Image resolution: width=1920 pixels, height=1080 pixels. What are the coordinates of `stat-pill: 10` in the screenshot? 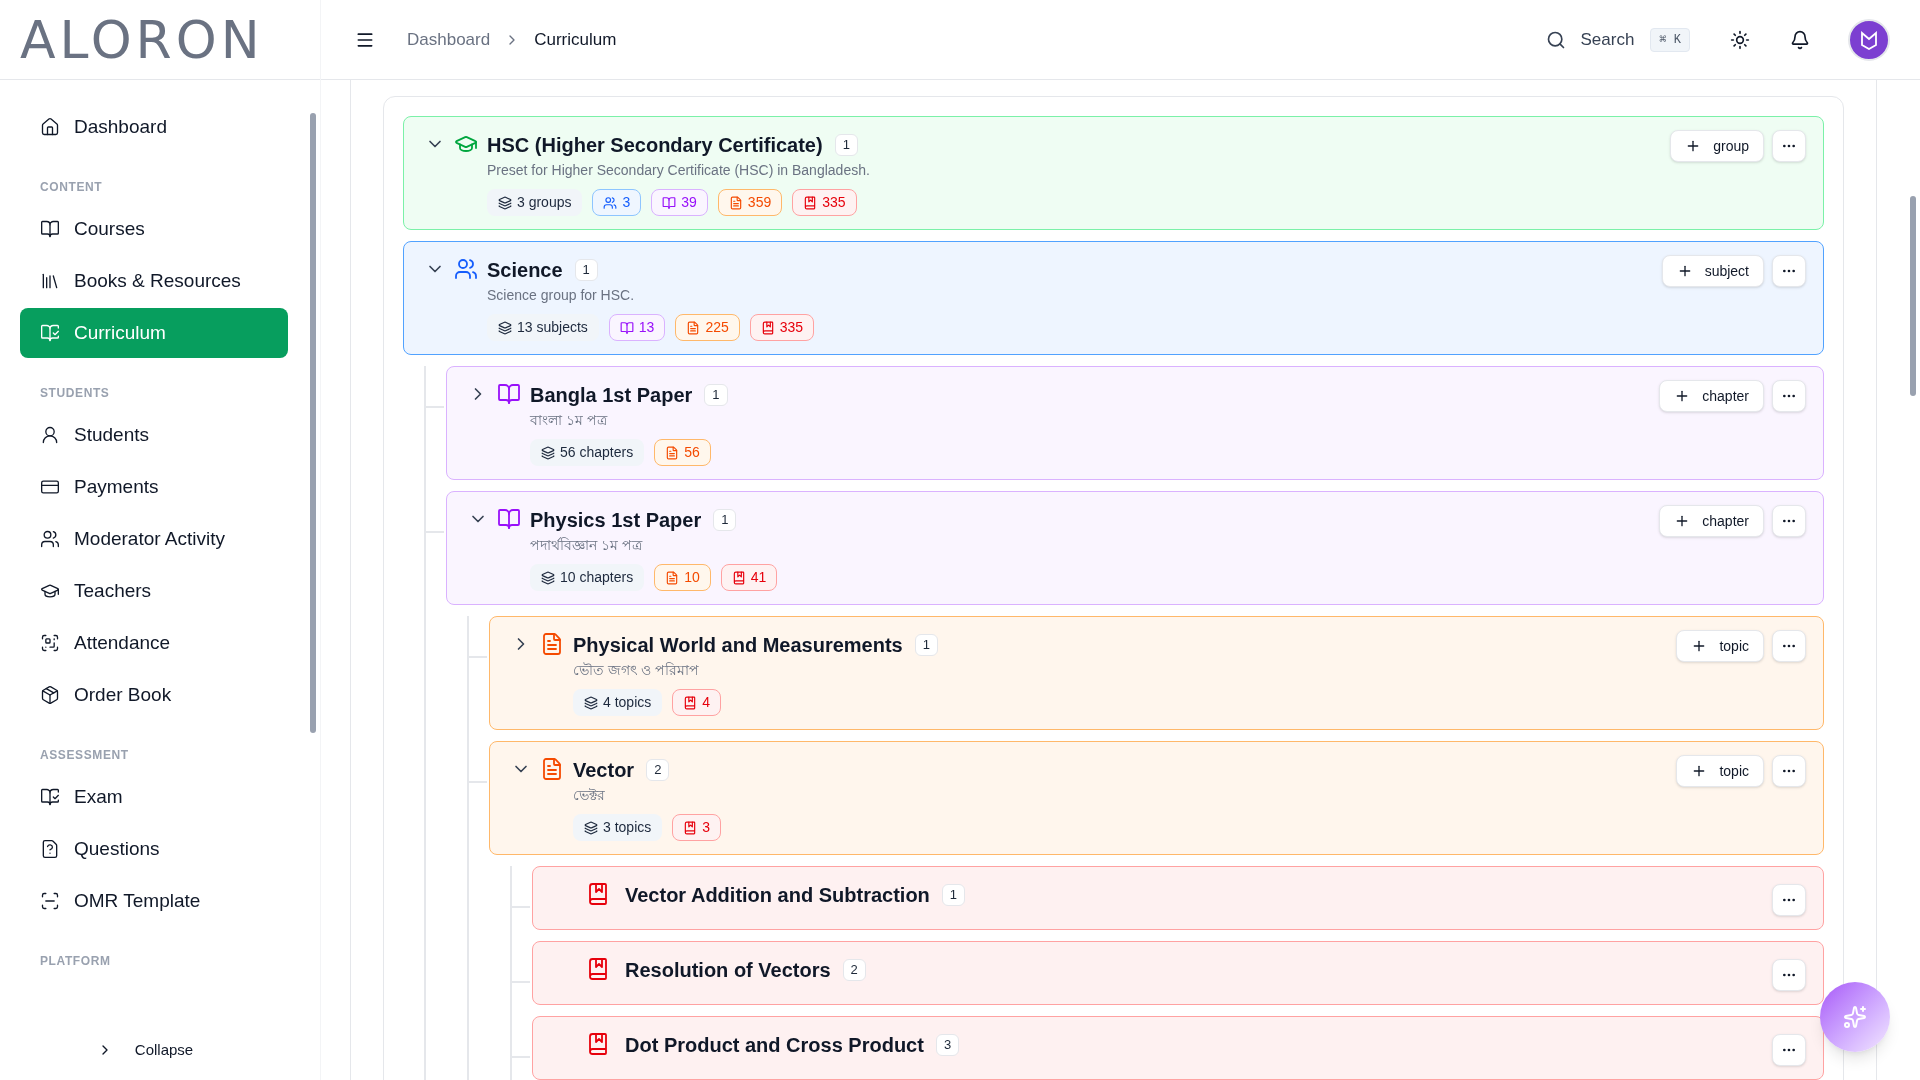 It's located at (682, 577).